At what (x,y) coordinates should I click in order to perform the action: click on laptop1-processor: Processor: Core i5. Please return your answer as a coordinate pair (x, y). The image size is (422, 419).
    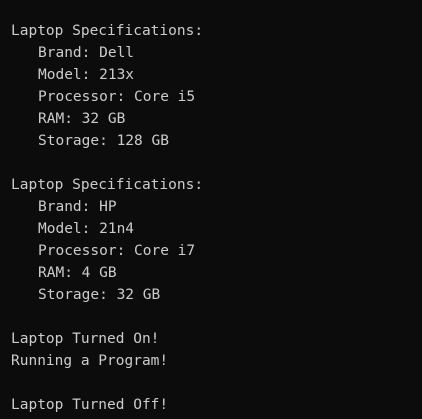
    Looking at the image, I should click on (117, 97).